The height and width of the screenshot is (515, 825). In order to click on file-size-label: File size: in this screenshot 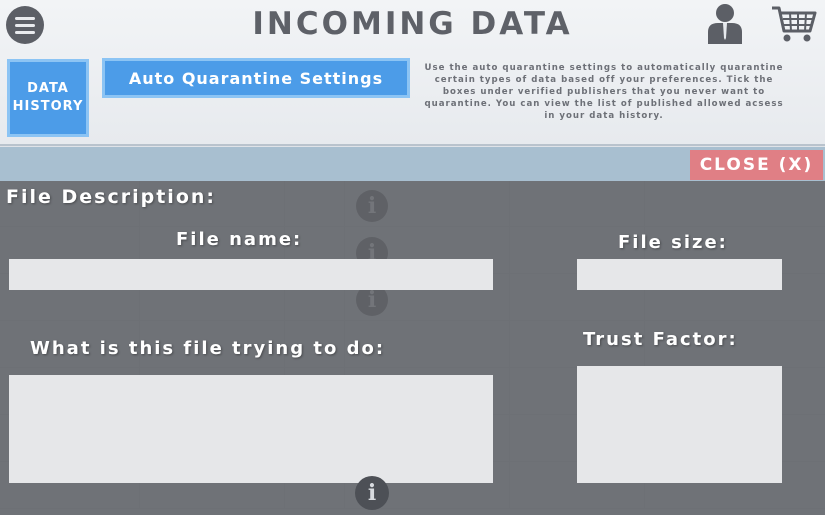, I will do `click(673, 242)`.